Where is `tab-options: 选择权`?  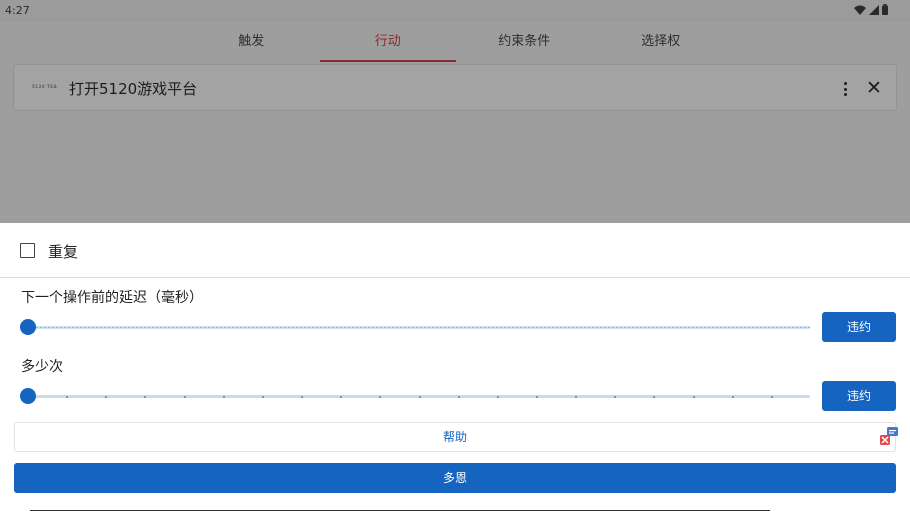 tab-options: 选择权 is located at coordinates (661, 42).